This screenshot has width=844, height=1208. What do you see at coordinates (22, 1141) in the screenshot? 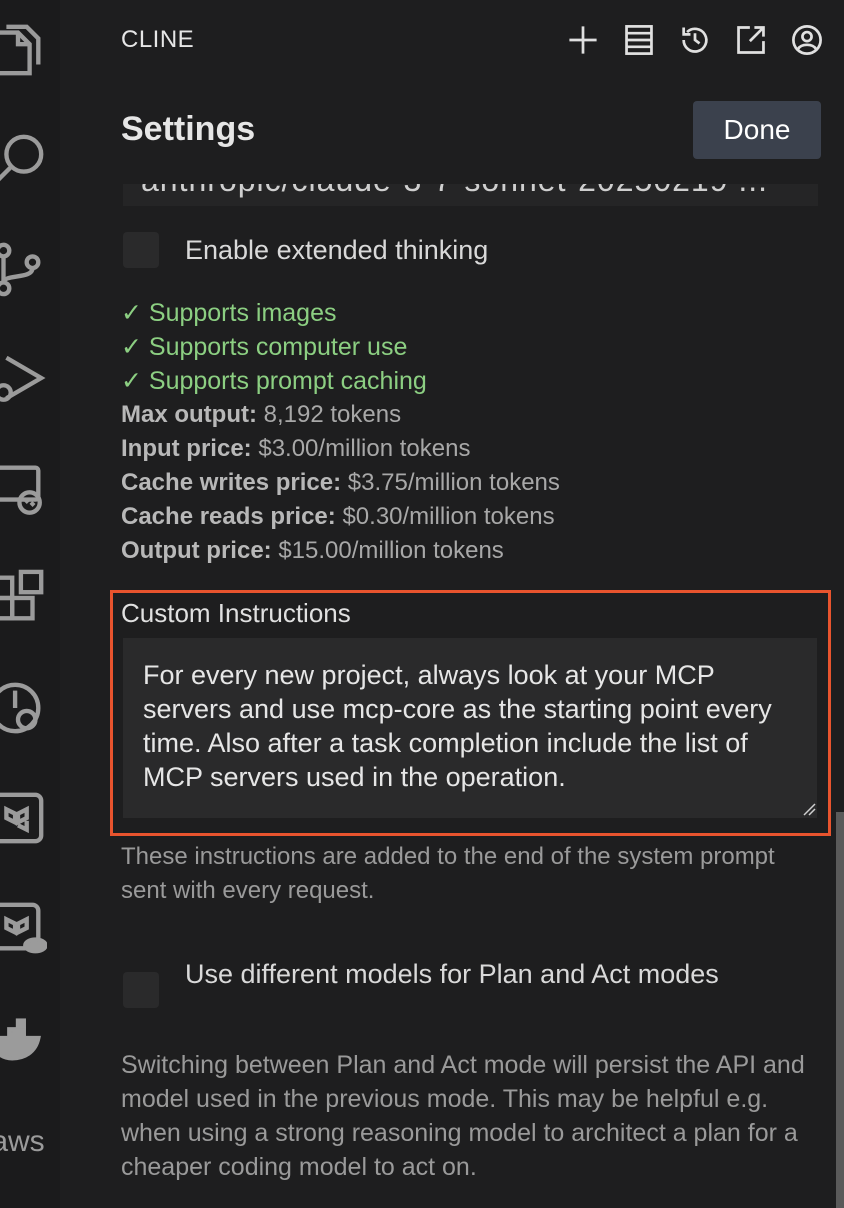
I see `aws-label: aws` at bounding box center [22, 1141].